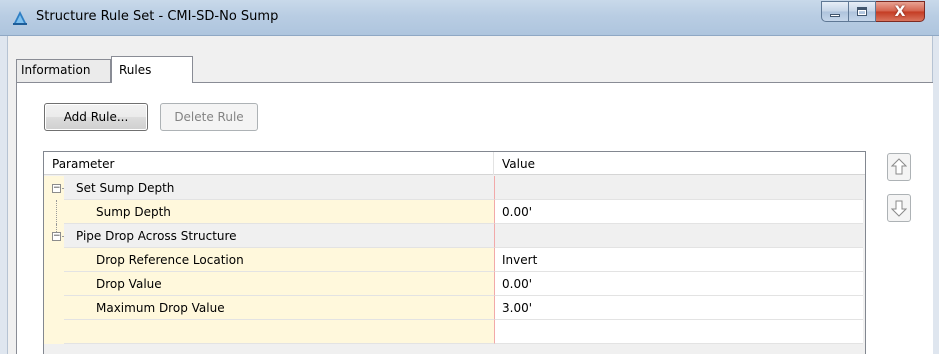  I want to click on grid-row-partial, so click(453, 332).